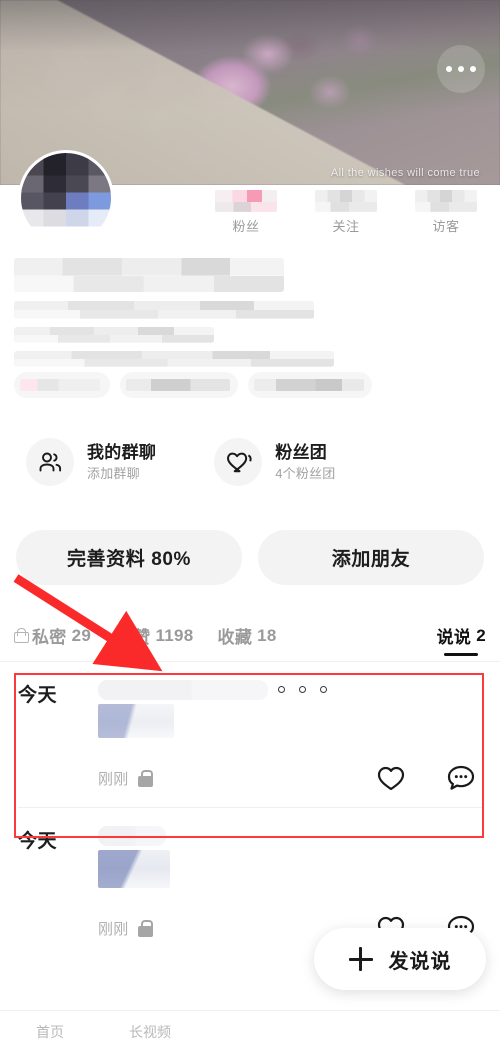 The height and width of the screenshot is (1043, 500). I want to click on tab-likes: 赞 1198, so click(154, 636).